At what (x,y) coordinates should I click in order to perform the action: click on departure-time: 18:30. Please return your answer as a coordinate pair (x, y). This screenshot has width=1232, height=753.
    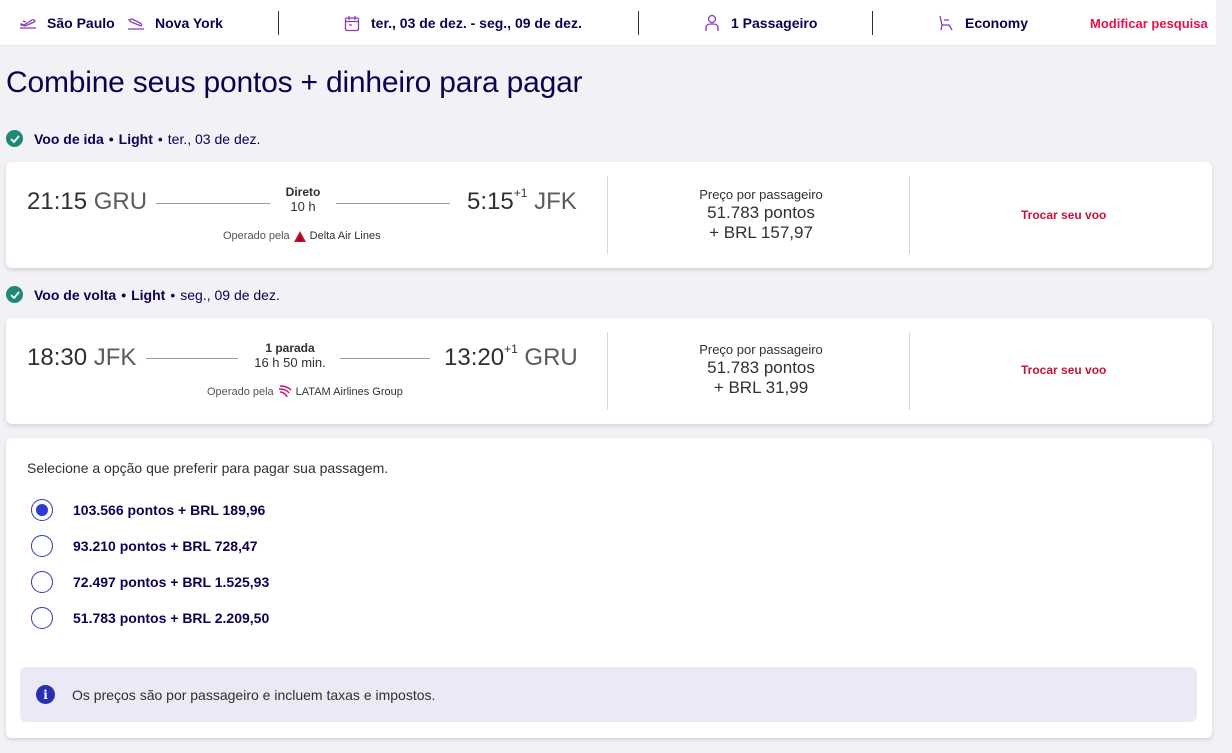
    Looking at the image, I should click on (57, 357).